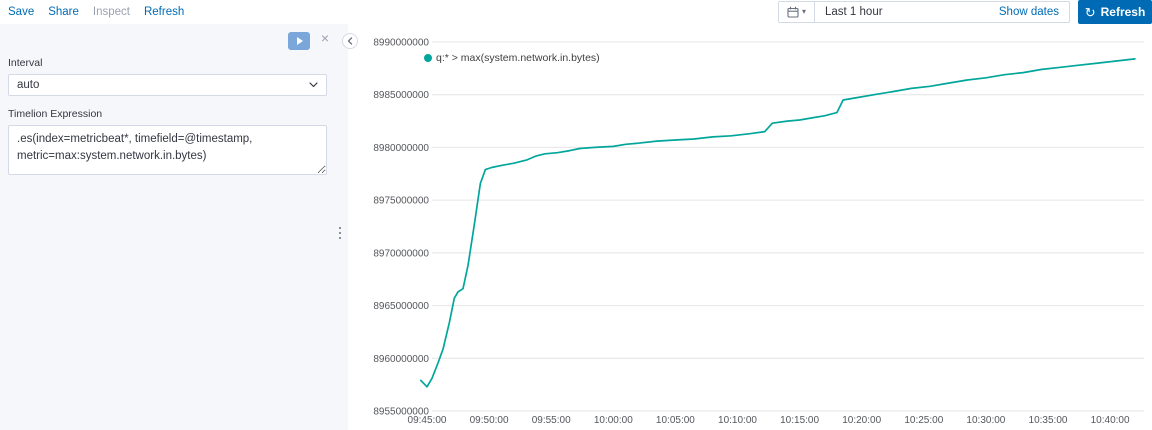  Describe the element at coordinates (401, 201) in the screenshot. I see `svg-text: 8975000000` at that location.